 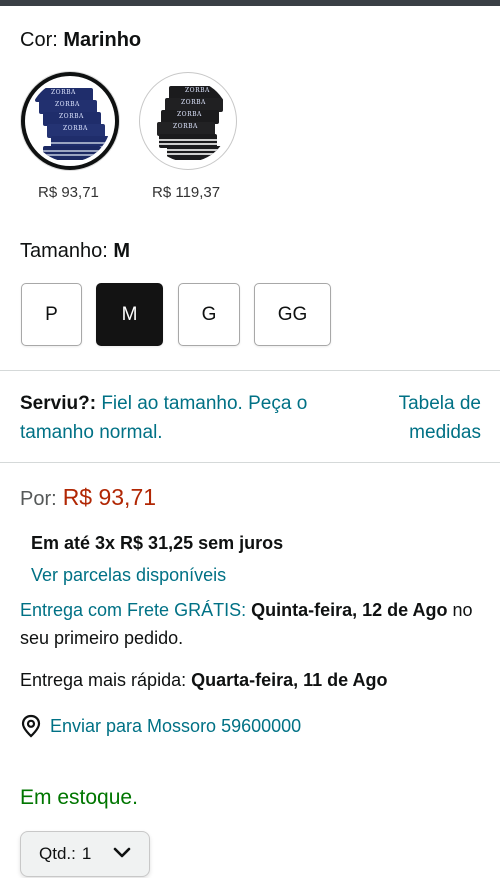 What do you see at coordinates (186, 192) in the screenshot?
I see `swatch-price-preto: R$ 119,37` at bounding box center [186, 192].